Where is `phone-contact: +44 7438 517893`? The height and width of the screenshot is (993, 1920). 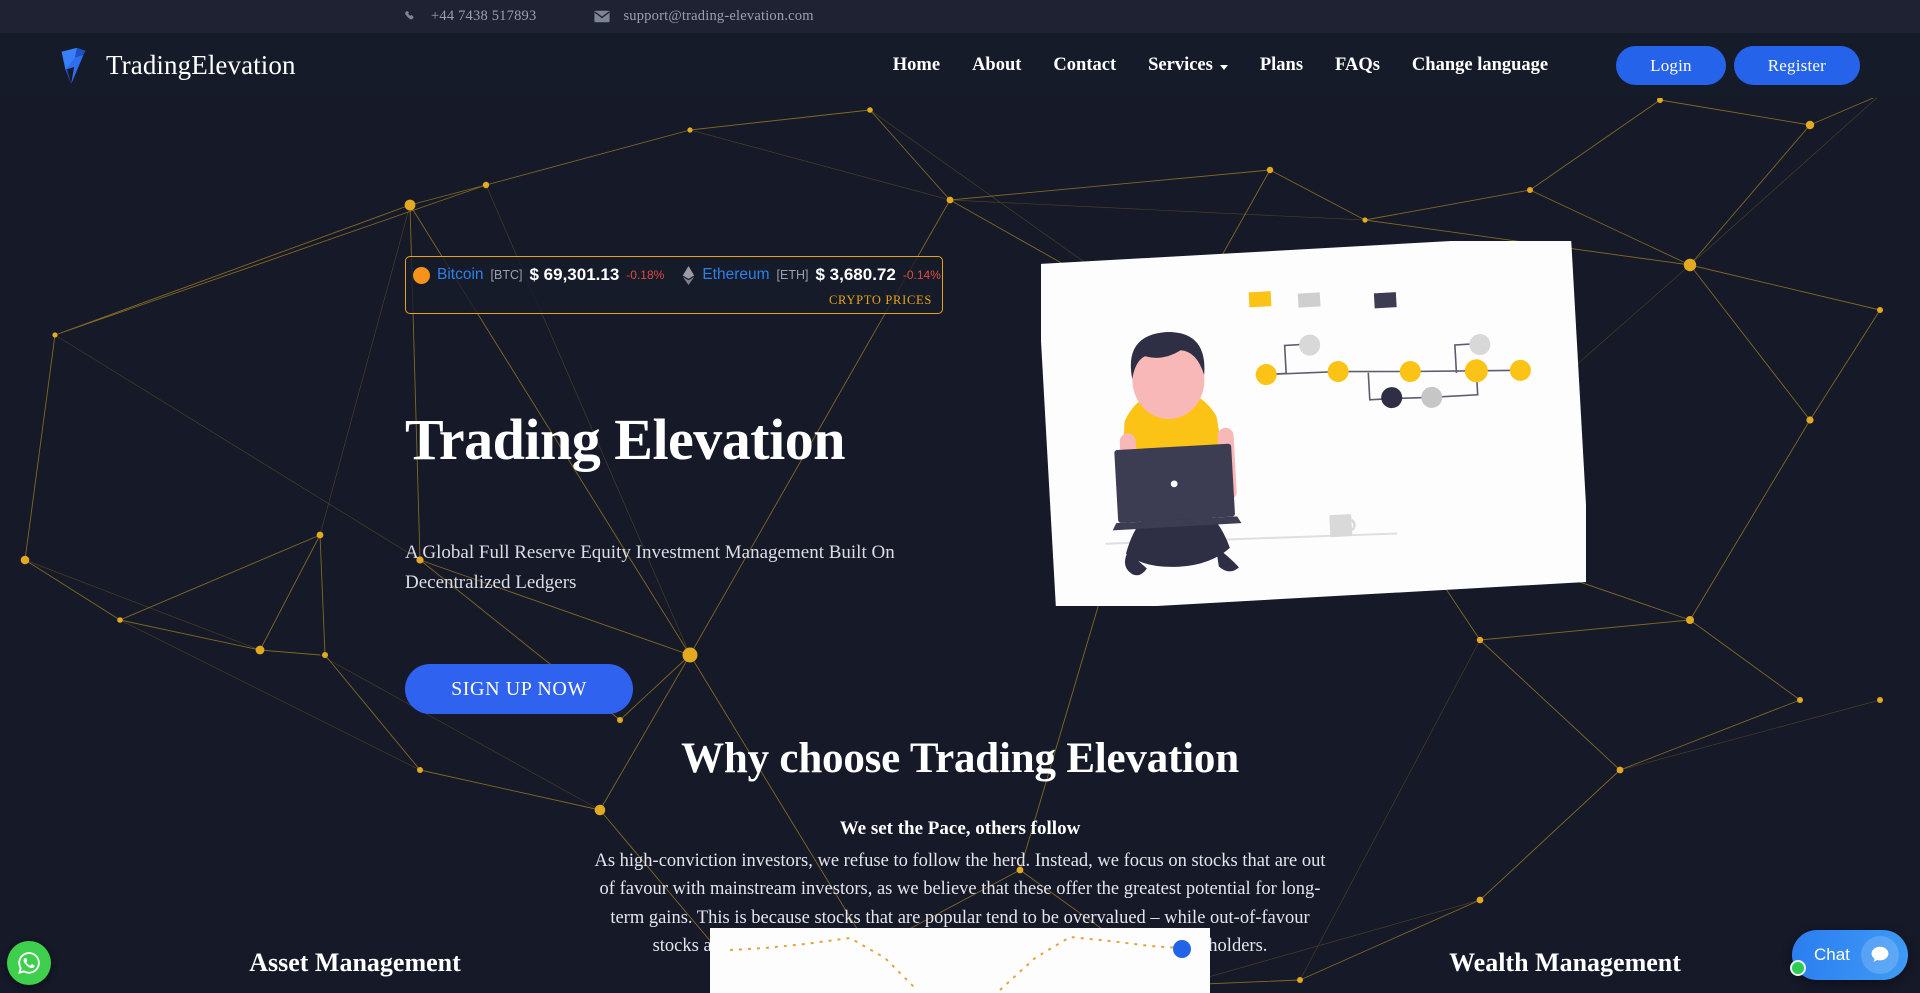
phone-contact: +44 7438 517893 is located at coordinates (470, 16).